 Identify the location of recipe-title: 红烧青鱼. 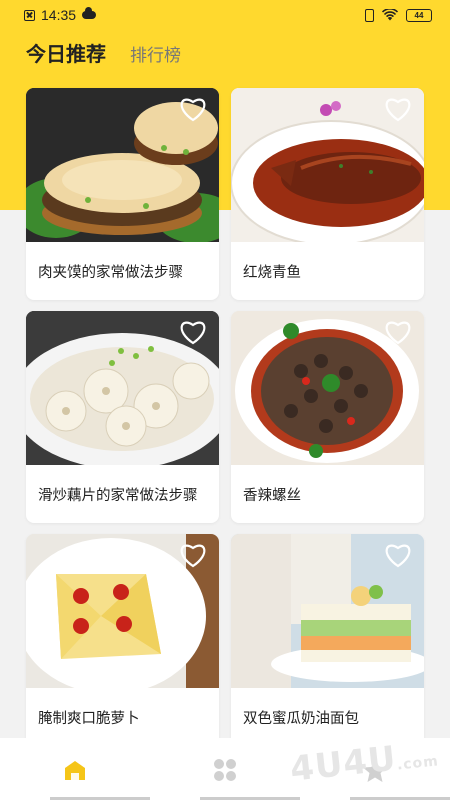
(272, 272).